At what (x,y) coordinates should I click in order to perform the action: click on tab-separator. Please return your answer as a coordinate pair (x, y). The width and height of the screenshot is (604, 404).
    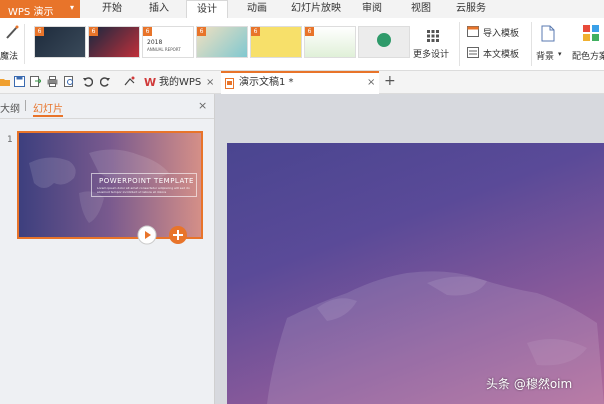
    Looking at the image, I should click on (25, 105).